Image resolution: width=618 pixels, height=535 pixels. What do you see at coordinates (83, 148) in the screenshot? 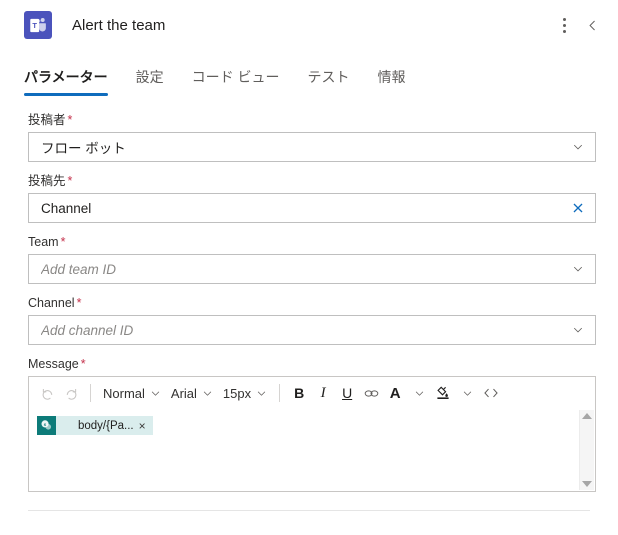
I see `poster-value: フロー ボット` at bounding box center [83, 148].